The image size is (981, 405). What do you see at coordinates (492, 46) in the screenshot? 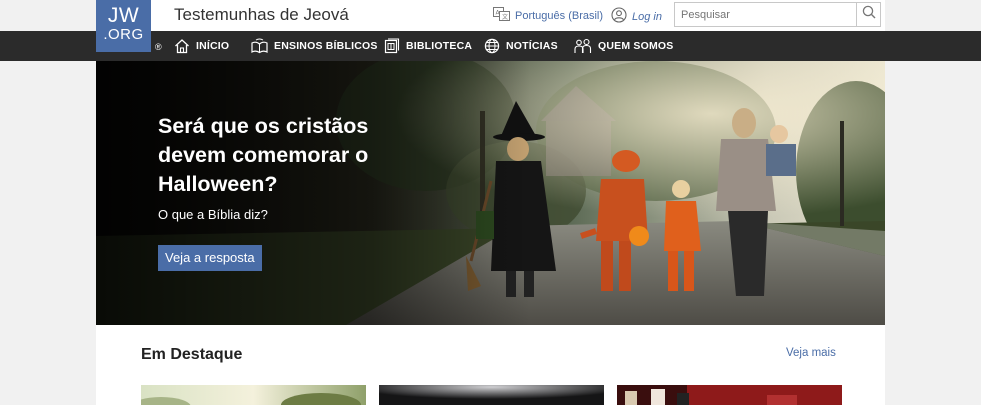
I see `globe-icon` at bounding box center [492, 46].